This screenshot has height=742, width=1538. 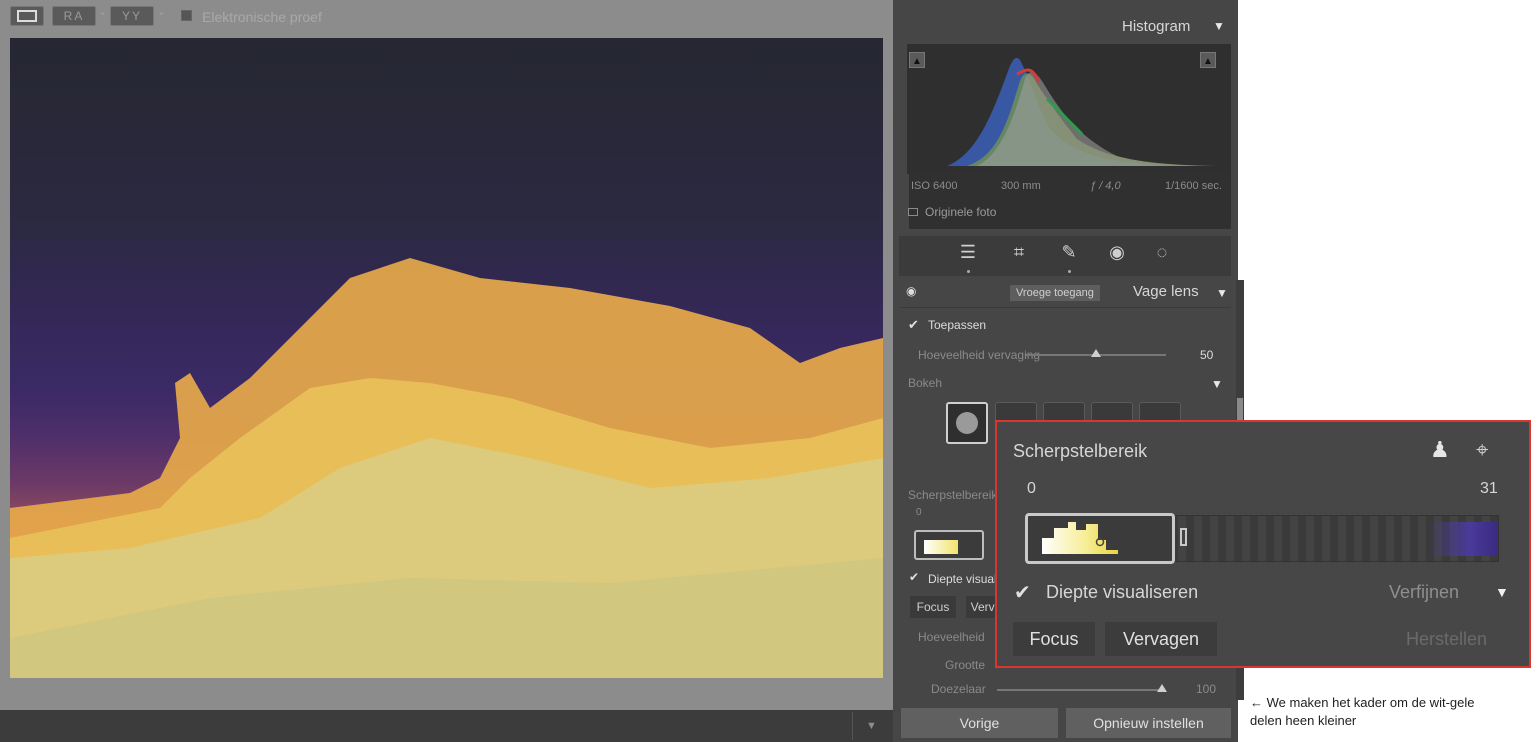 I want to click on dither-value: 100, so click(x=1206, y=689).